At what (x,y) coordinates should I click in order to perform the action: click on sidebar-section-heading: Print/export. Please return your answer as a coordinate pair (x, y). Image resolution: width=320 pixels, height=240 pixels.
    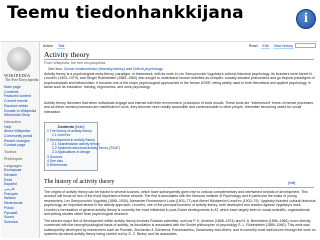
    Looking at the image, I should click on (13, 158).